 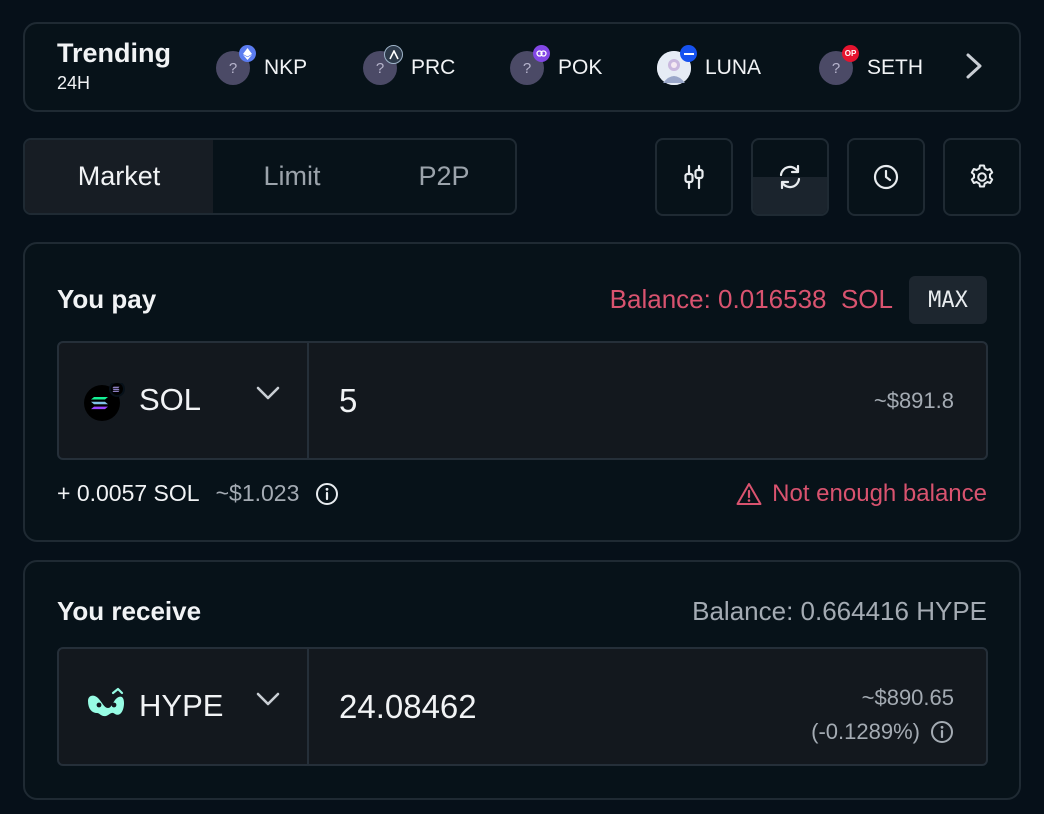 I want to click on arbitrum-badge-icon, so click(x=393, y=54).